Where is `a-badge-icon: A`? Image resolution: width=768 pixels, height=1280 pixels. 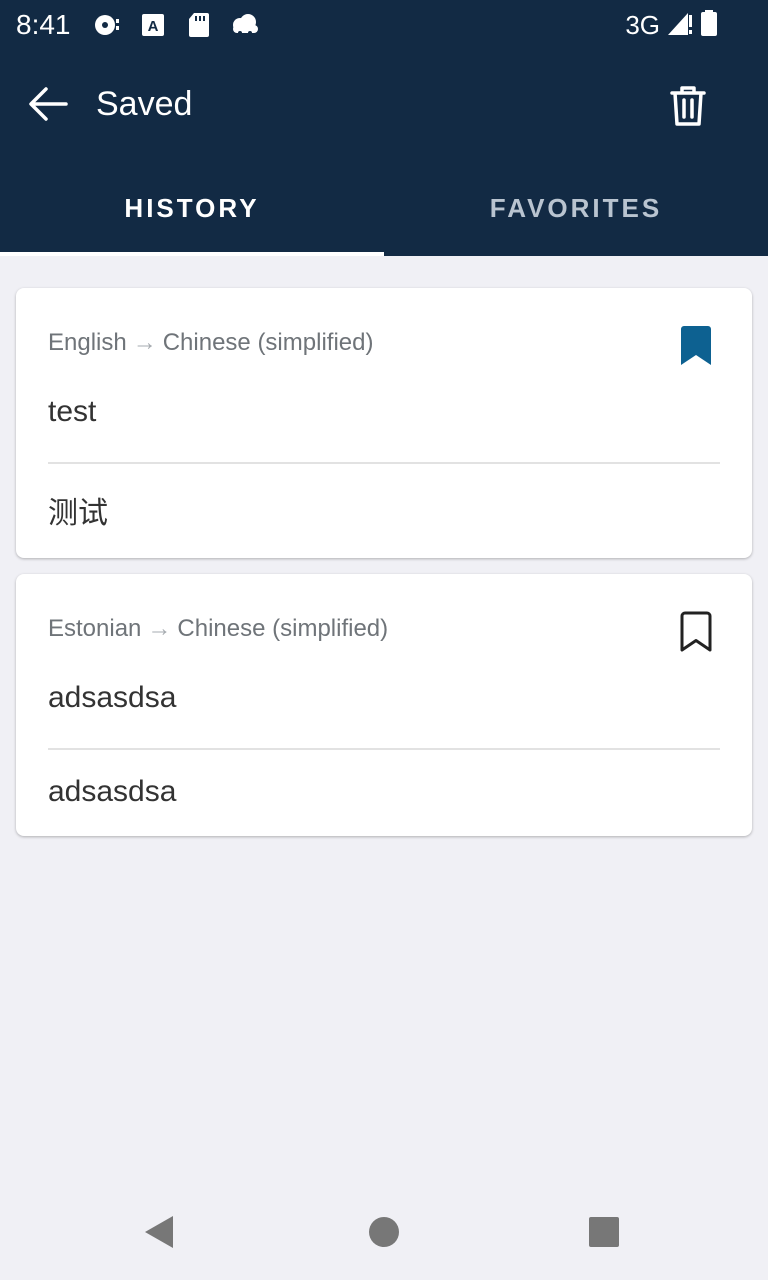
a-badge-icon: A is located at coordinates (153, 25).